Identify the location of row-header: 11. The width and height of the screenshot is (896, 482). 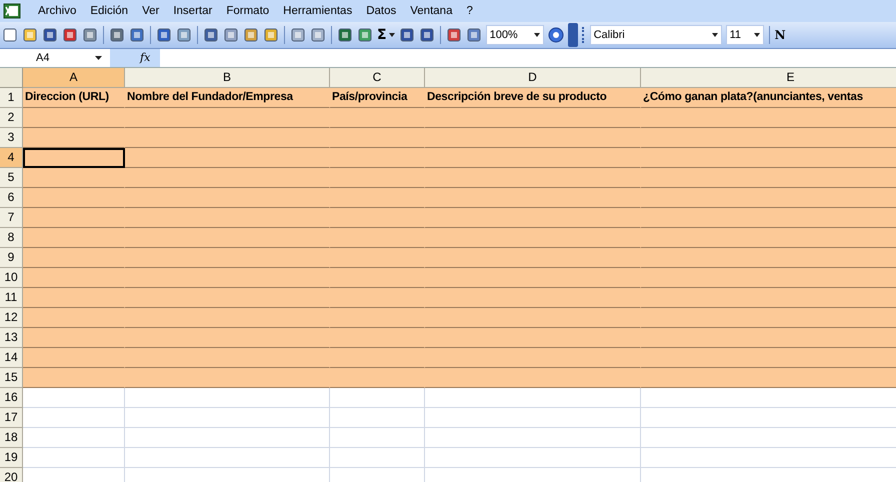
(11, 298).